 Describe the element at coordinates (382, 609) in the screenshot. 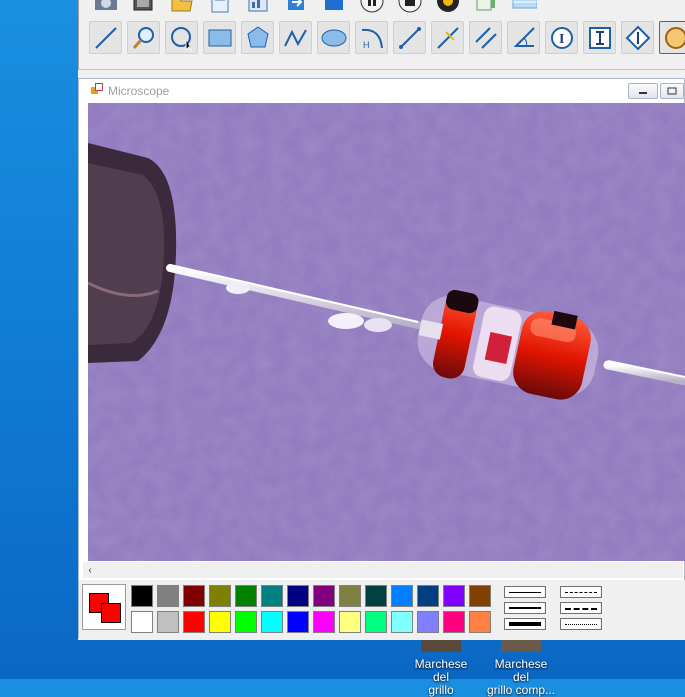

I see `color-palette` at that location.